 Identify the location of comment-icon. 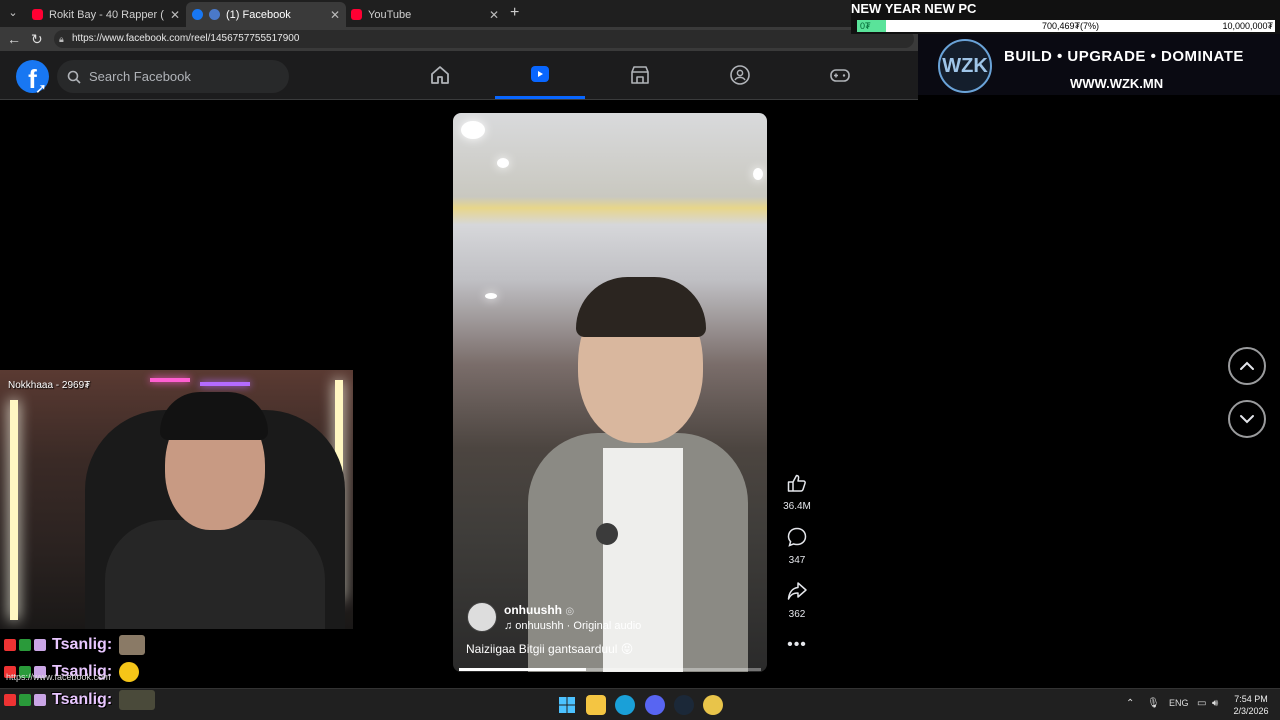
(797, 537).